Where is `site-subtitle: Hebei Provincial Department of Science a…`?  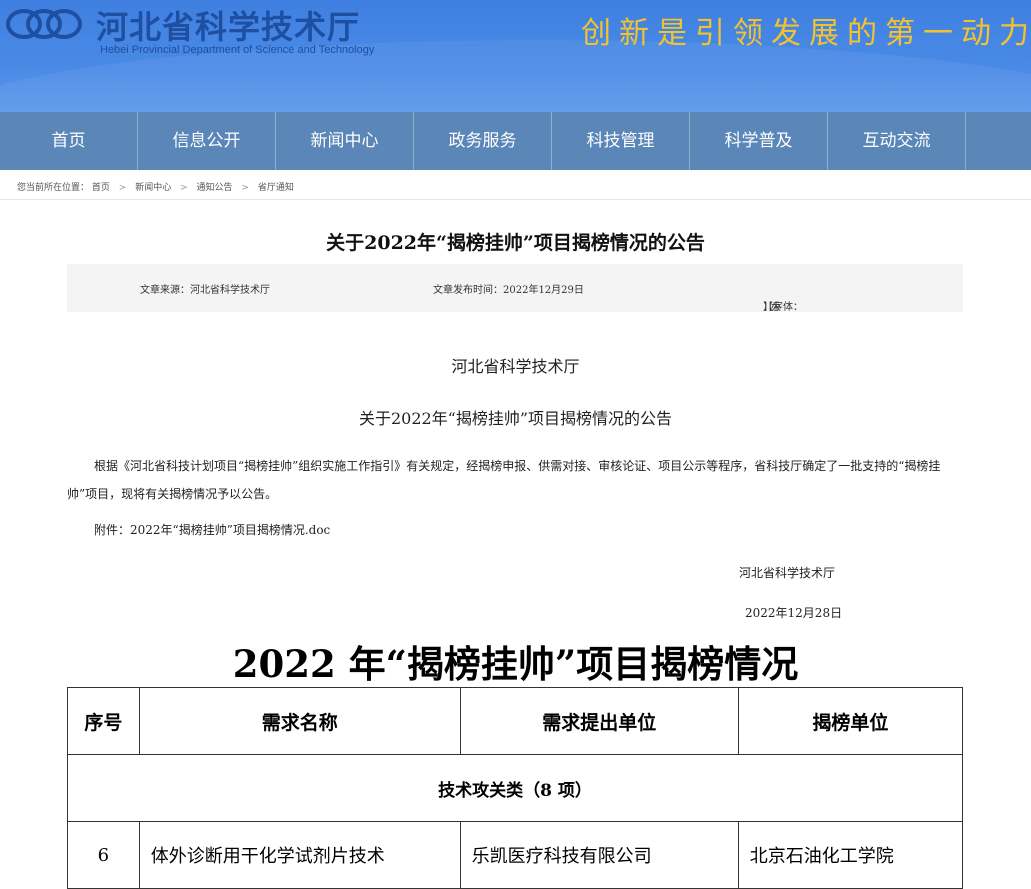 site-subtitle: Hebei Provincial Department of Science a… is located at coordinates (237, 50).